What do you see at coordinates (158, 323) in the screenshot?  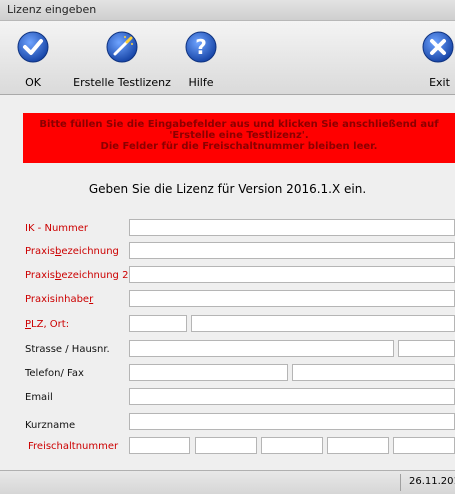 I see `plz-input` at bounding box center [158, 323].